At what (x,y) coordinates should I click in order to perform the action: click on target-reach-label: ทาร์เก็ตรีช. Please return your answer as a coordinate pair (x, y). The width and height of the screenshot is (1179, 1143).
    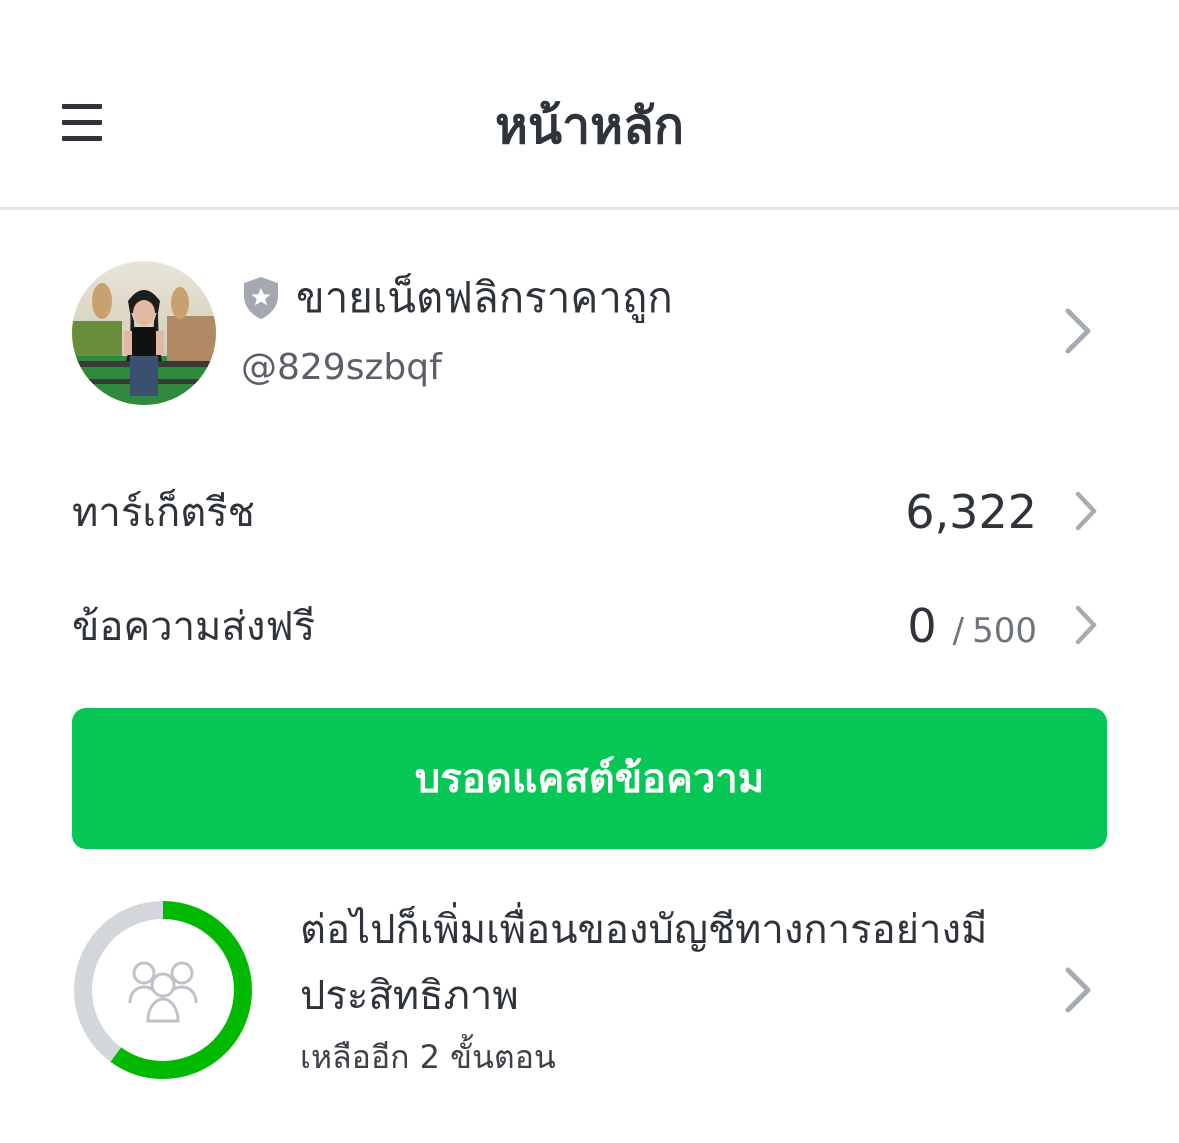
    Looking at the image, I should click on (163, 513).